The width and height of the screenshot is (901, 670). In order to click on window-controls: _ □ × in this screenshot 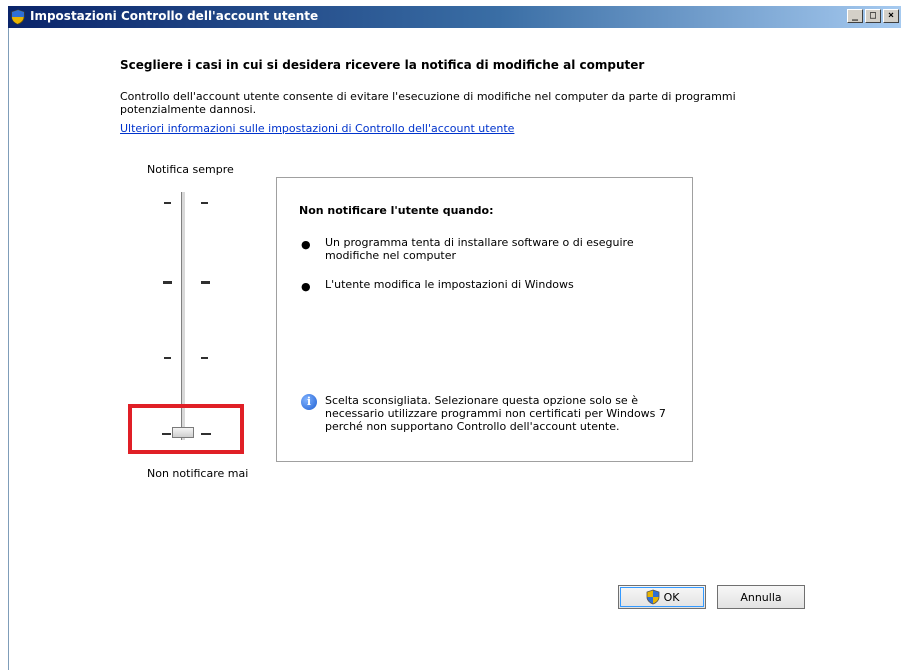, I will do `click(874, 17)`.